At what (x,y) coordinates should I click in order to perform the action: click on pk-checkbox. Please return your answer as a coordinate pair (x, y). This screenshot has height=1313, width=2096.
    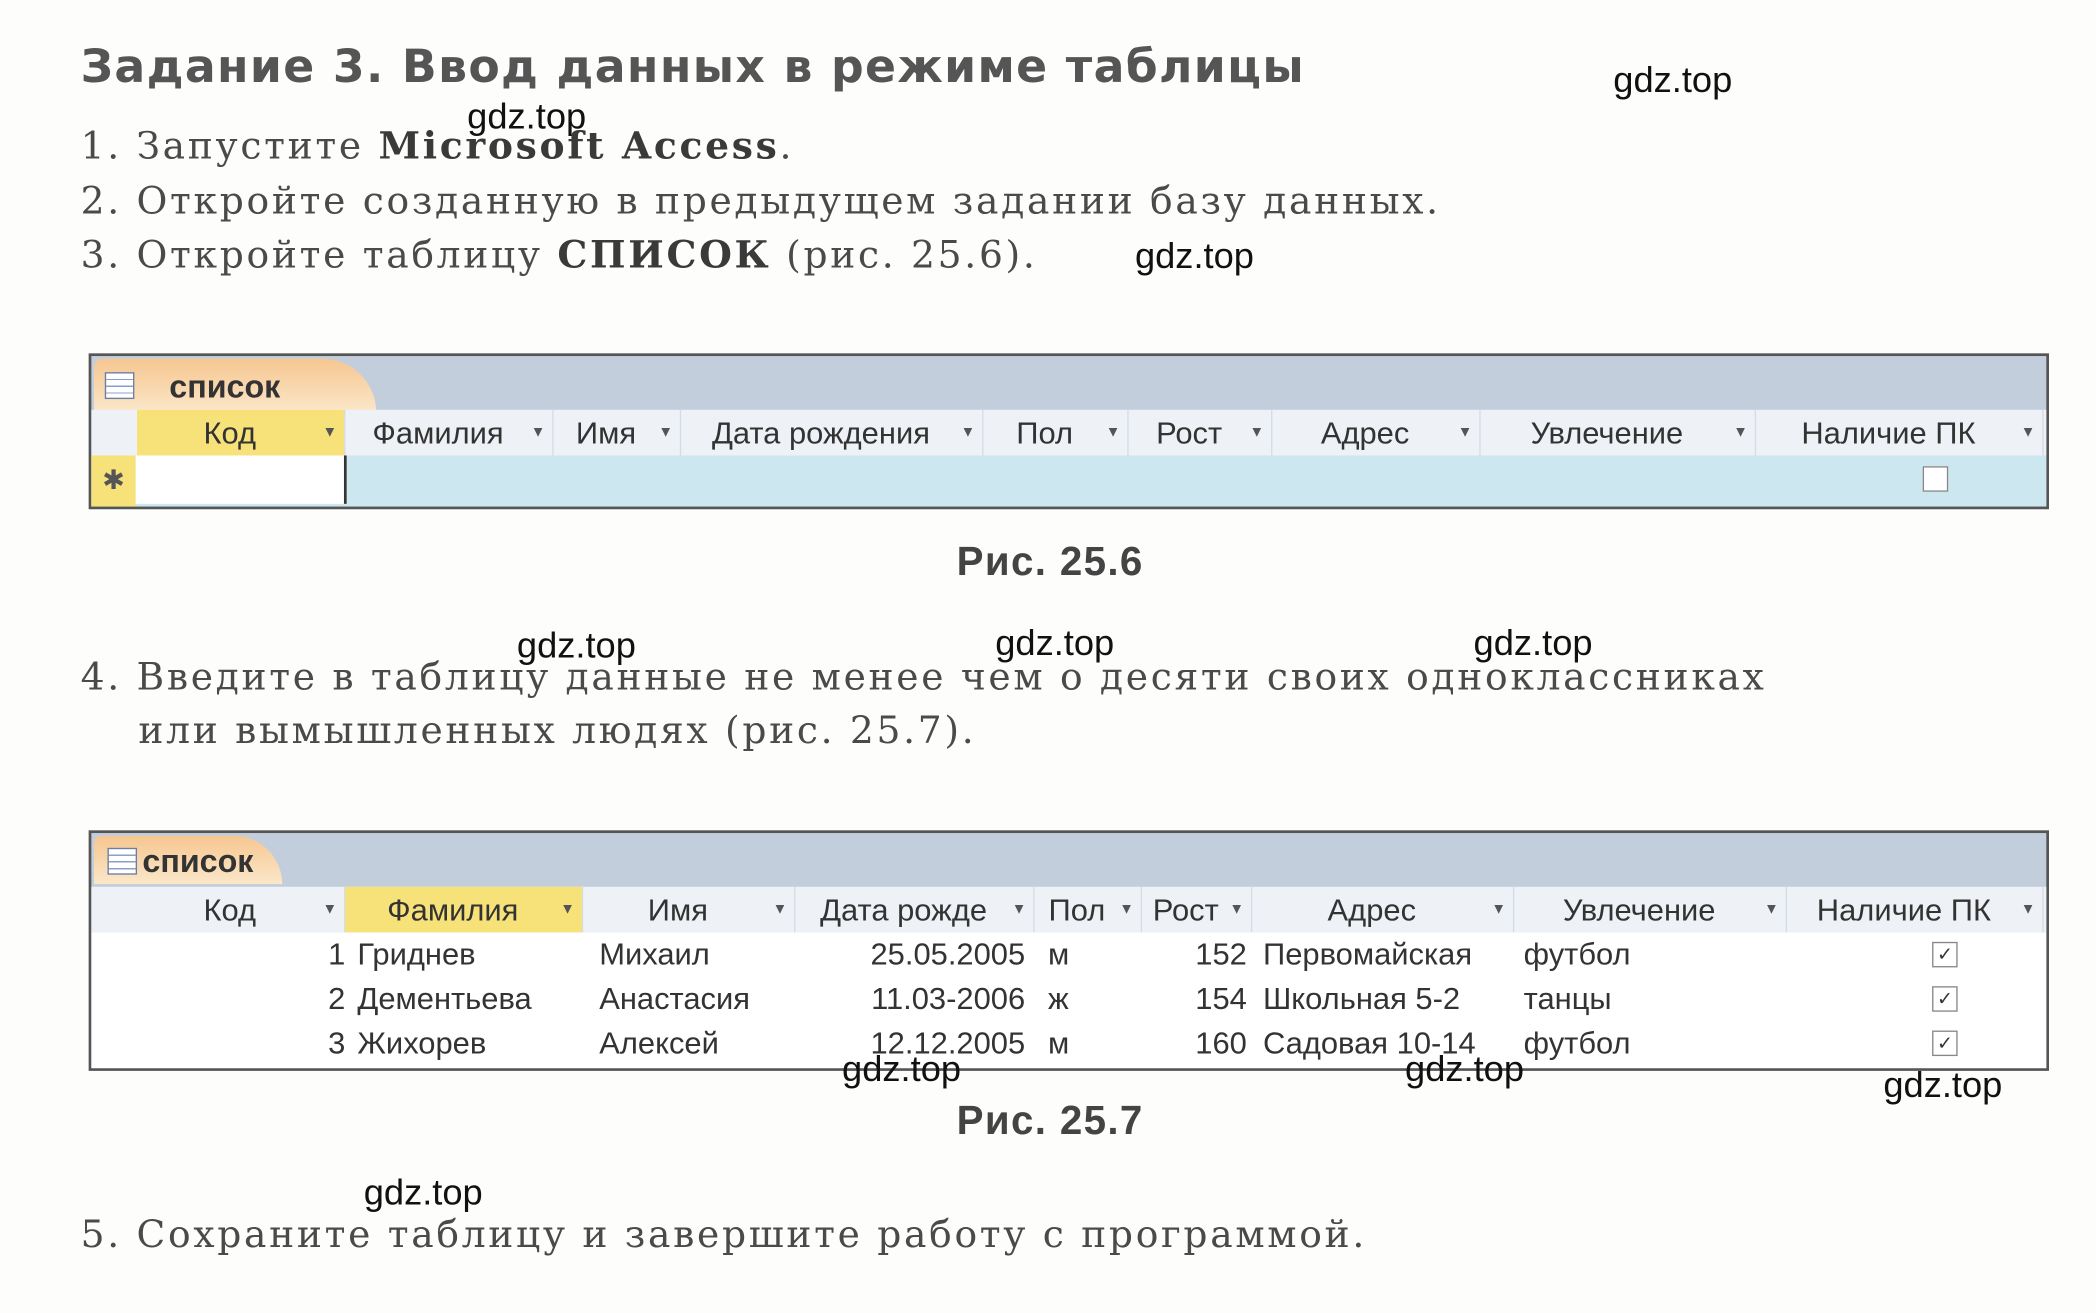
    Looking at the image, I should click on (1935, 479).